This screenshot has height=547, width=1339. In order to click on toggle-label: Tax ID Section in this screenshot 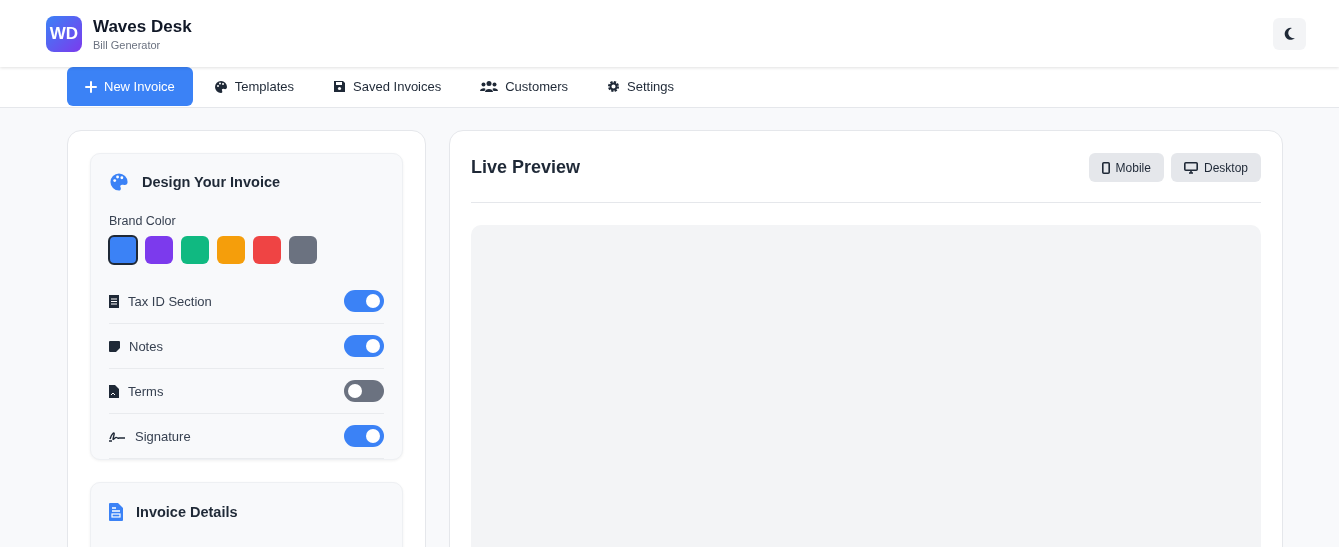, I will do `click(170, 301)`.